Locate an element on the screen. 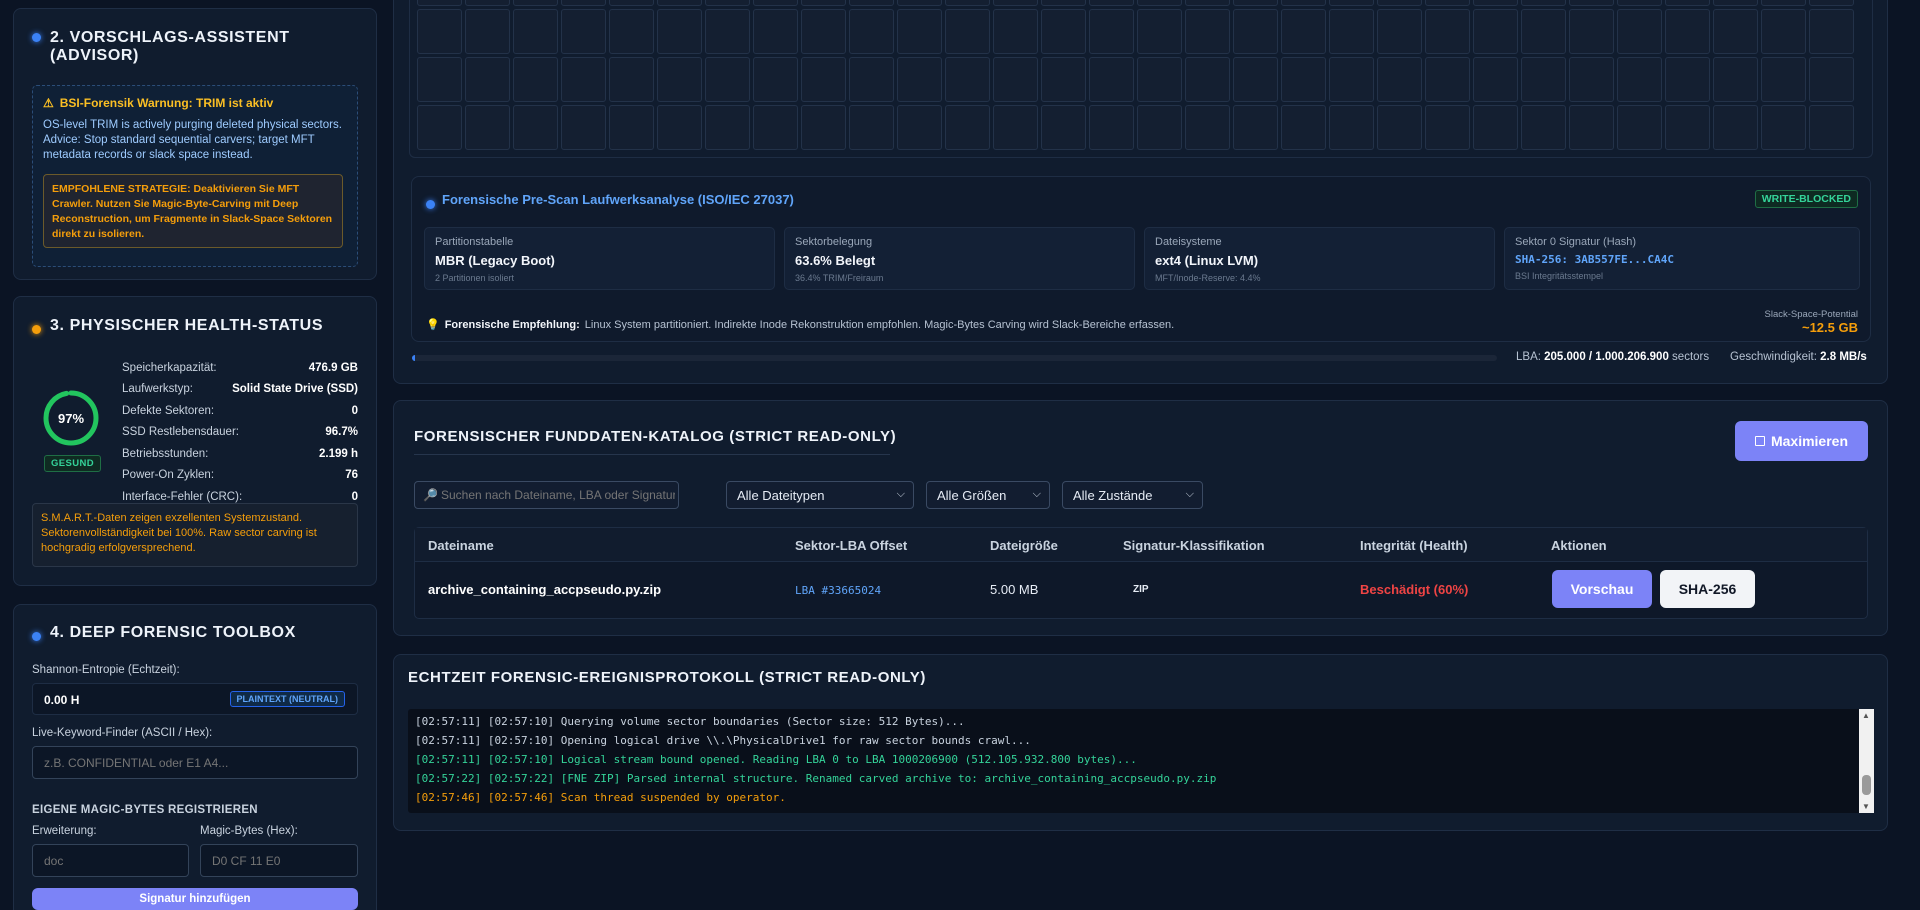 Image resolution: width=1920 pixels, height=910 pixels. search-input is located at coordinates (558, 495).